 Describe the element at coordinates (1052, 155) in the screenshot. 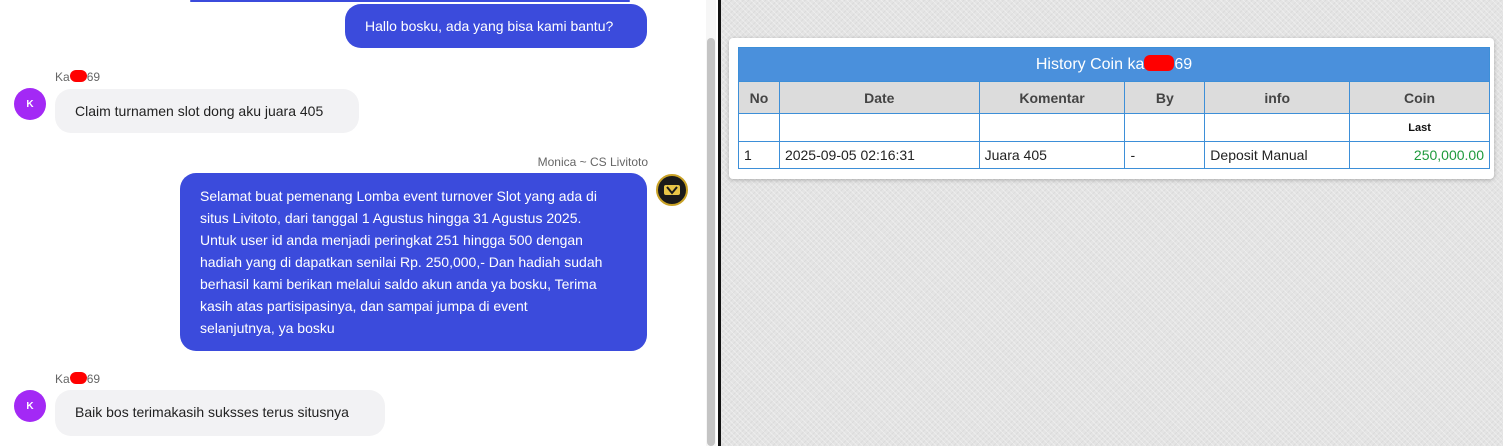

I see `cell-komentar: Juara 405` at that location.